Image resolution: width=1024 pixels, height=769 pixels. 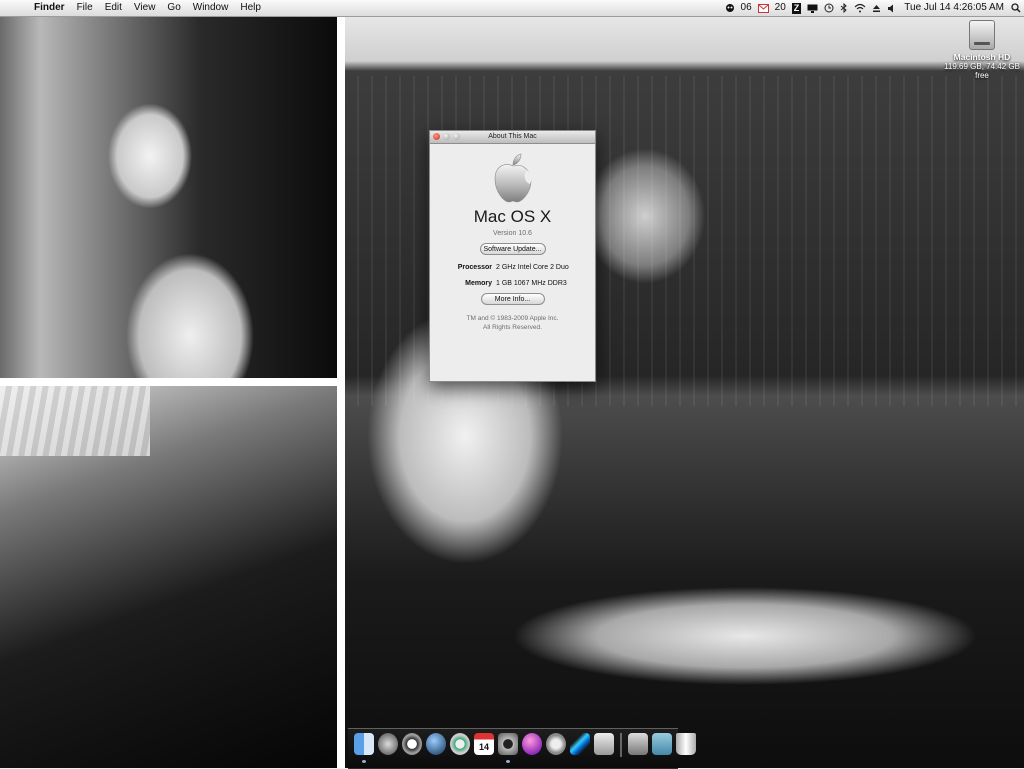 I want to click on memory-row: Memory 1 GB 1067 MHz DDR3, so click(x=512, y=283).